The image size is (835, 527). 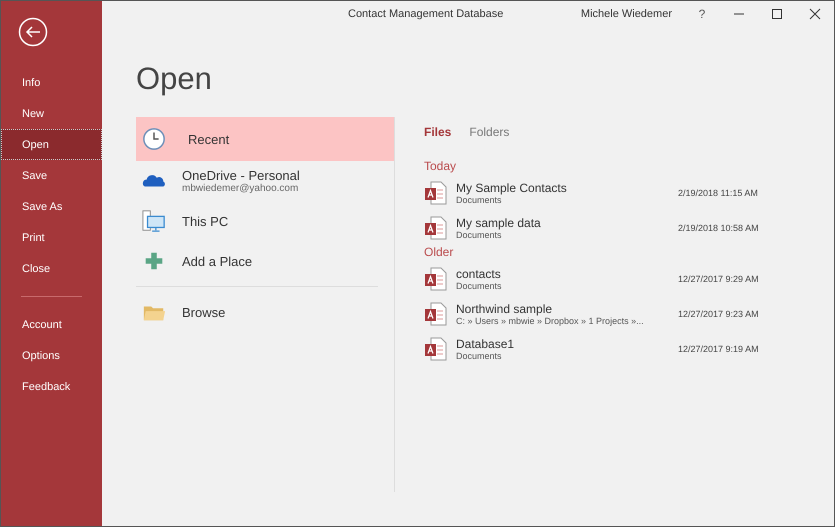 I want to click on account-email: mbwiedemer@yahoo.com, so click(x=241, y=188).